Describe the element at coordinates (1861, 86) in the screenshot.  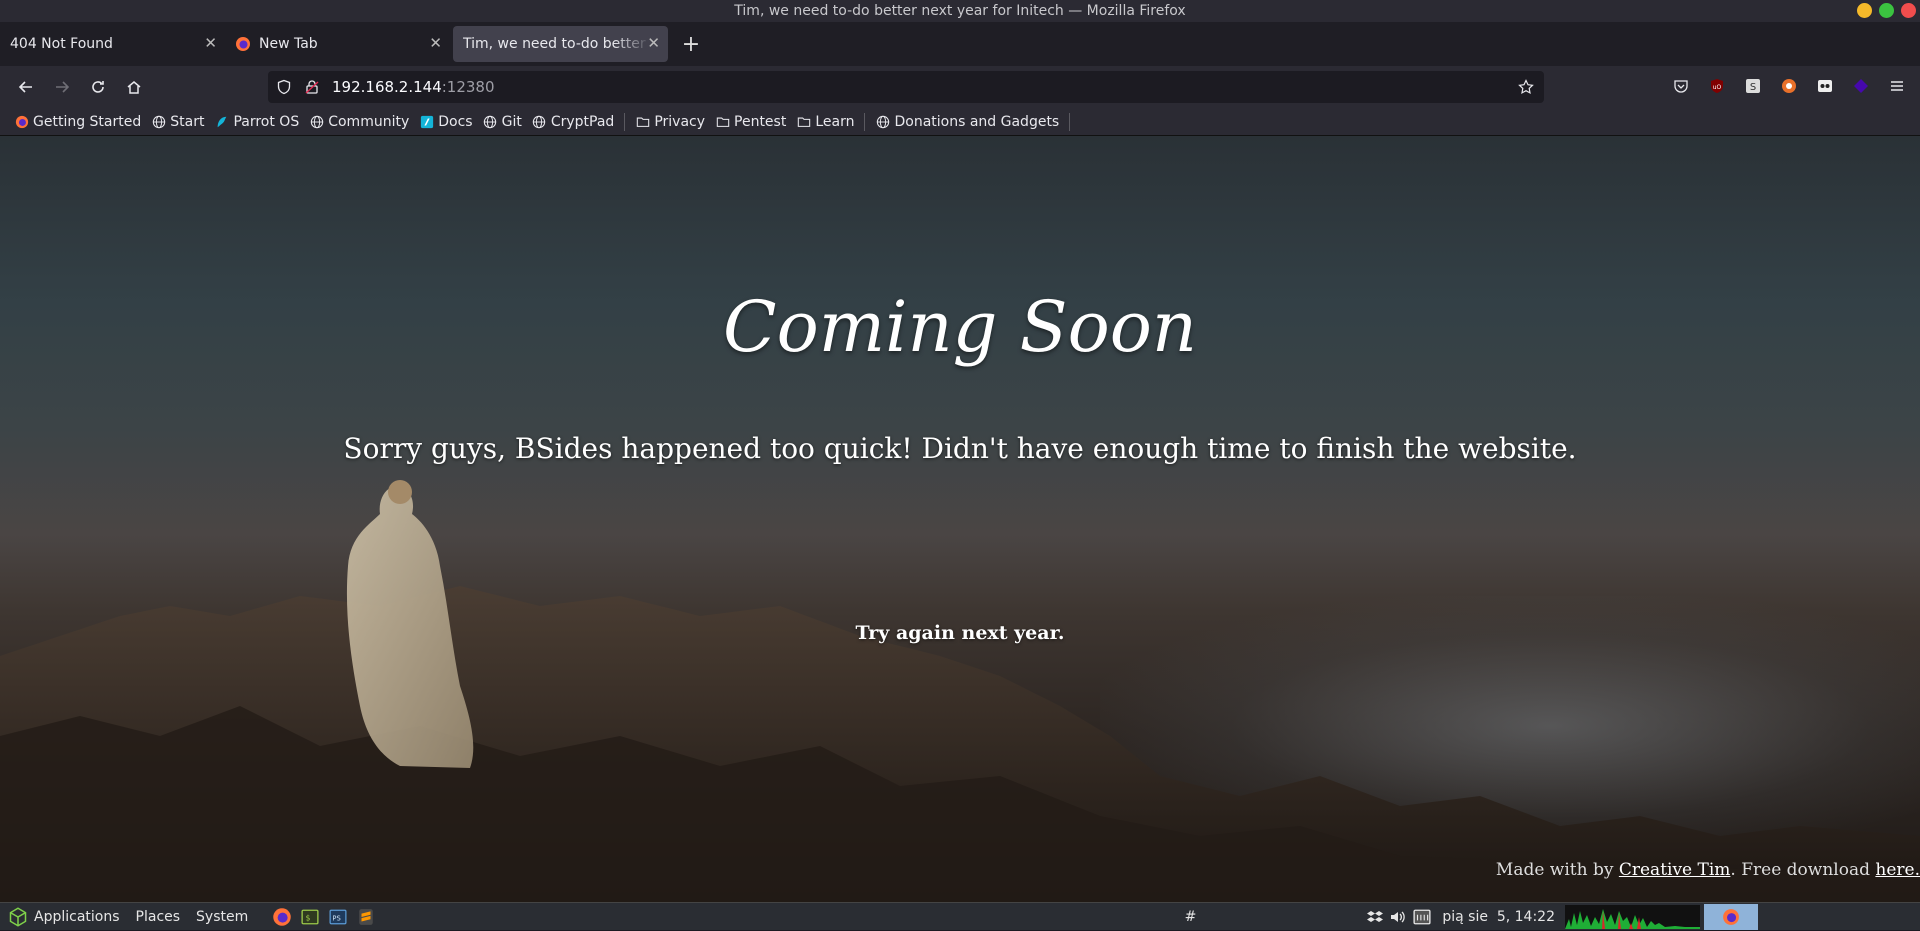
I see `wappalyzer-icon` at that location.